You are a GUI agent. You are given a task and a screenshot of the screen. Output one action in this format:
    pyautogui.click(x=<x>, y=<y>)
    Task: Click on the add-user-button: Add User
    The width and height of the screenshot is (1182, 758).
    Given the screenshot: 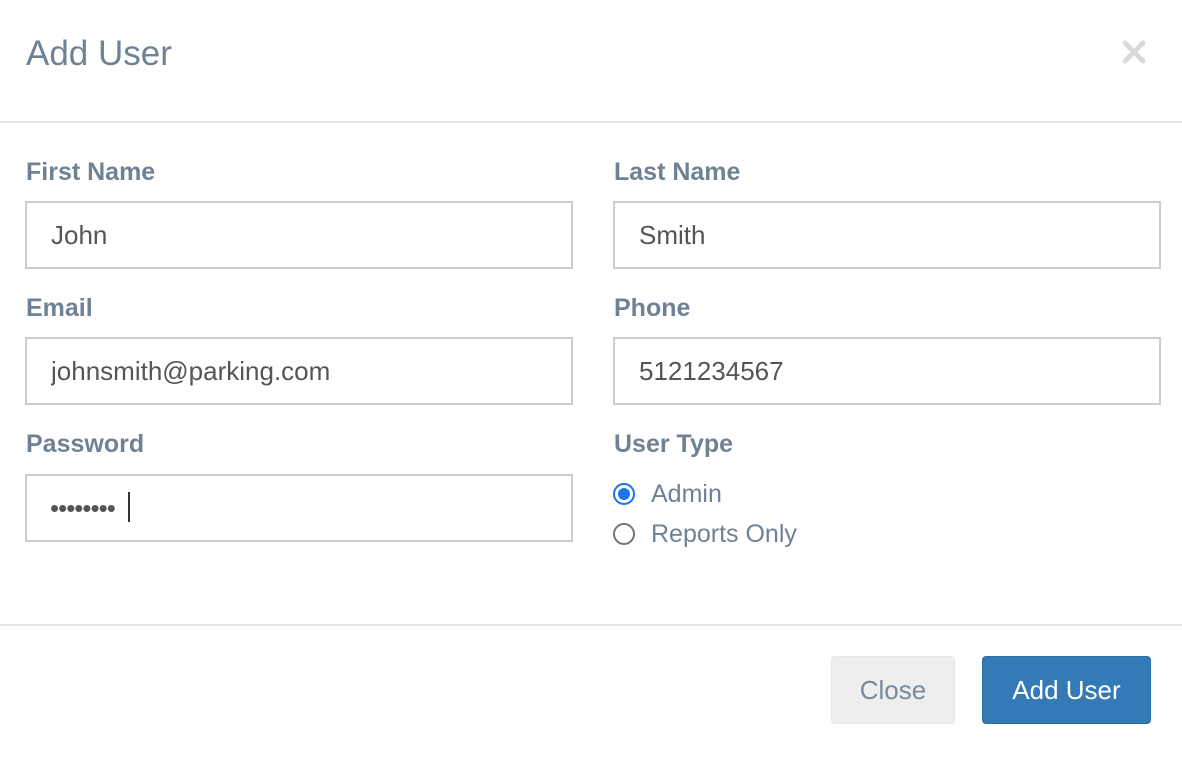 What is the action you would take?
    pyautogui.click(x=1066, y=690)
    